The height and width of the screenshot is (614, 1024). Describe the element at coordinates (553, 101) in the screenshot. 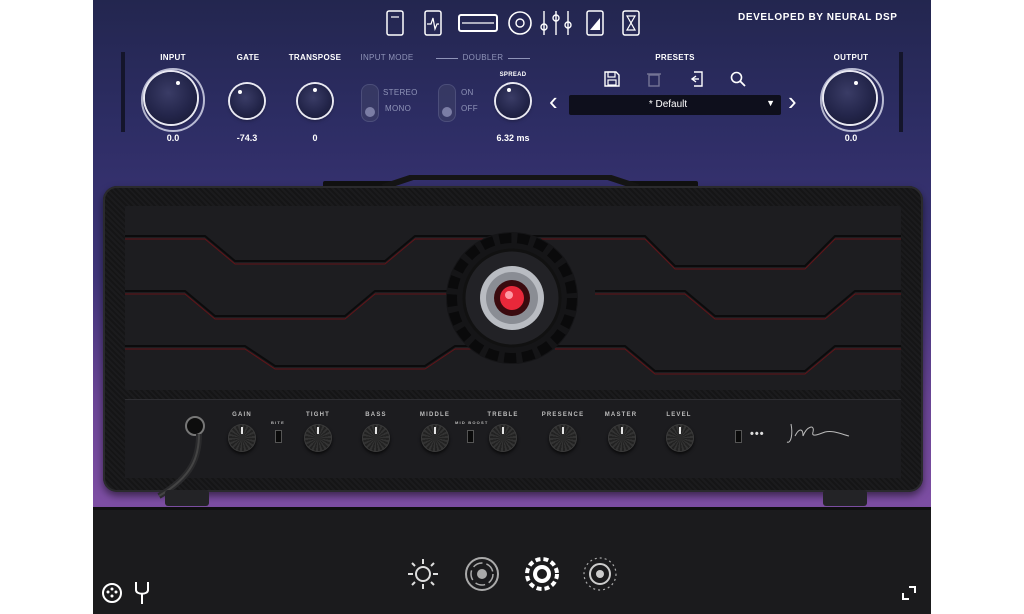

I see `preset-prev-button: ‹` at that location.